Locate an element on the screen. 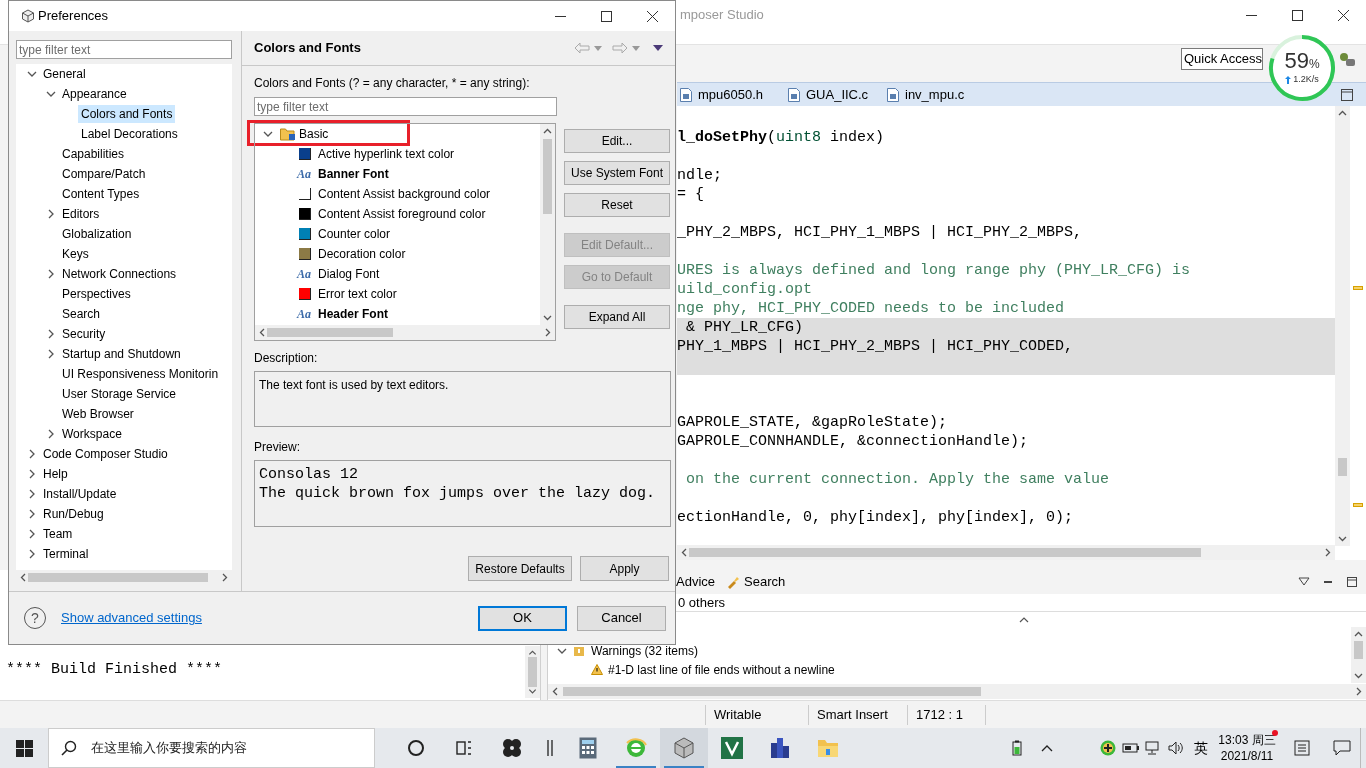 The height and width of the screenshot is (768, 1366). perspective-icon is located at coordinates (1347, 59).